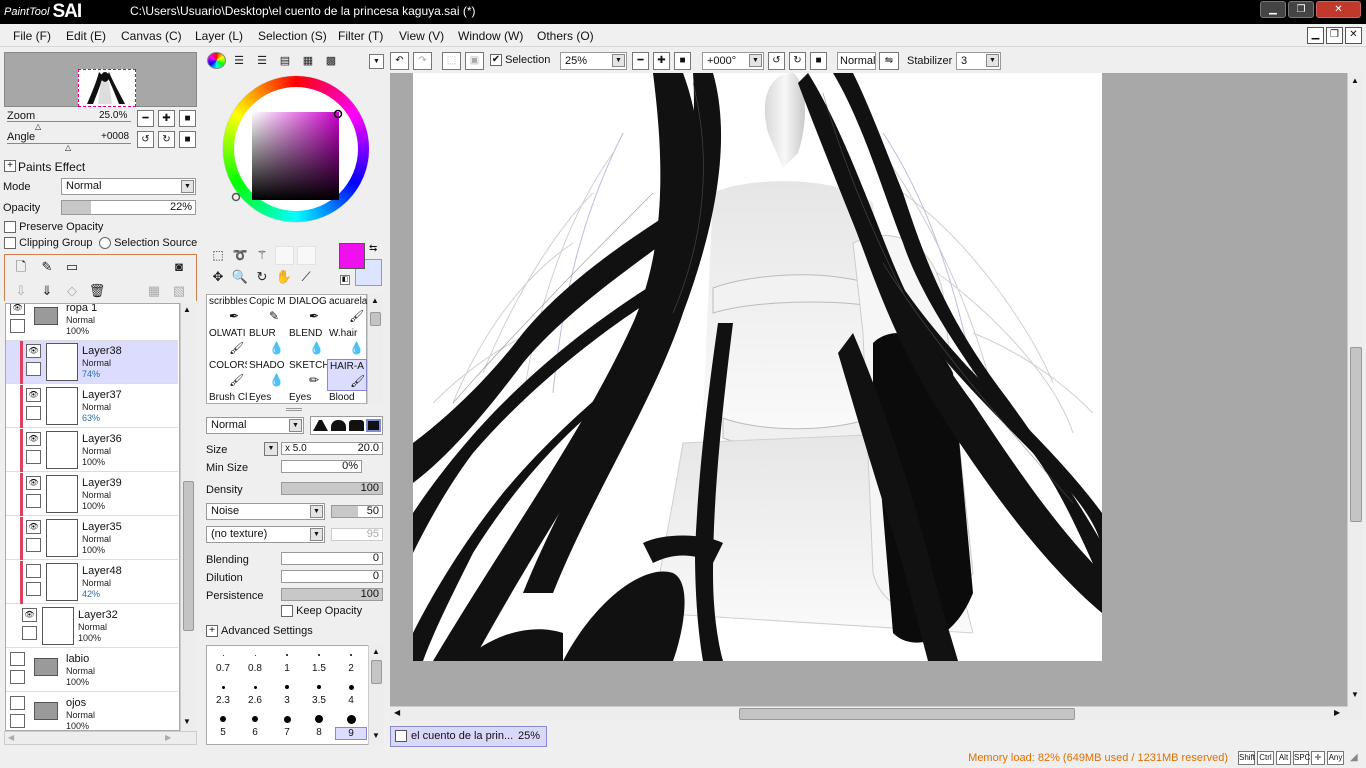  What do you see at coordinates (151, 36) in the screenshot?
I see `menu-canvas: Canvas (C)` at bounding box center [151, 36].